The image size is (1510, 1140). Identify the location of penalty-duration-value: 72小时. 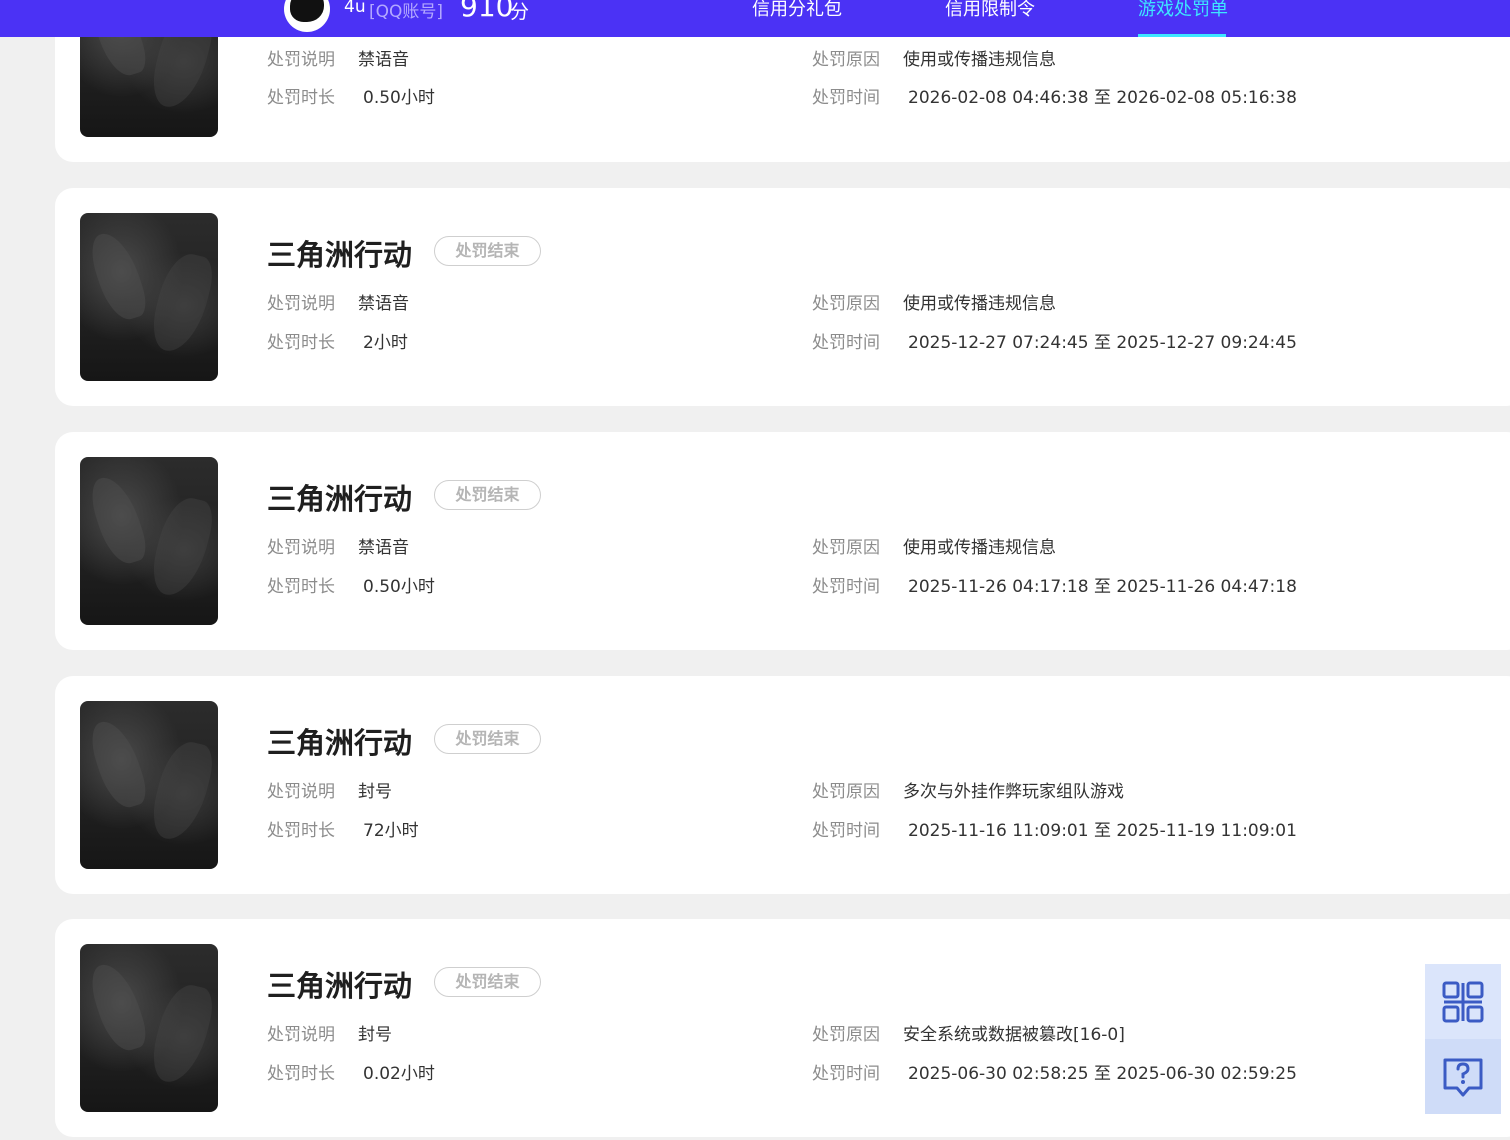
(391, 831).